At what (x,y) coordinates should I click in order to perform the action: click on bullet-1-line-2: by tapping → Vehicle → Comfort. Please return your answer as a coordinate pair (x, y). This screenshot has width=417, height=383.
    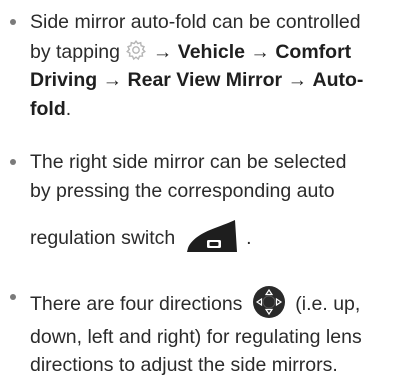
    Looking at the image, I should click on (190, 53).